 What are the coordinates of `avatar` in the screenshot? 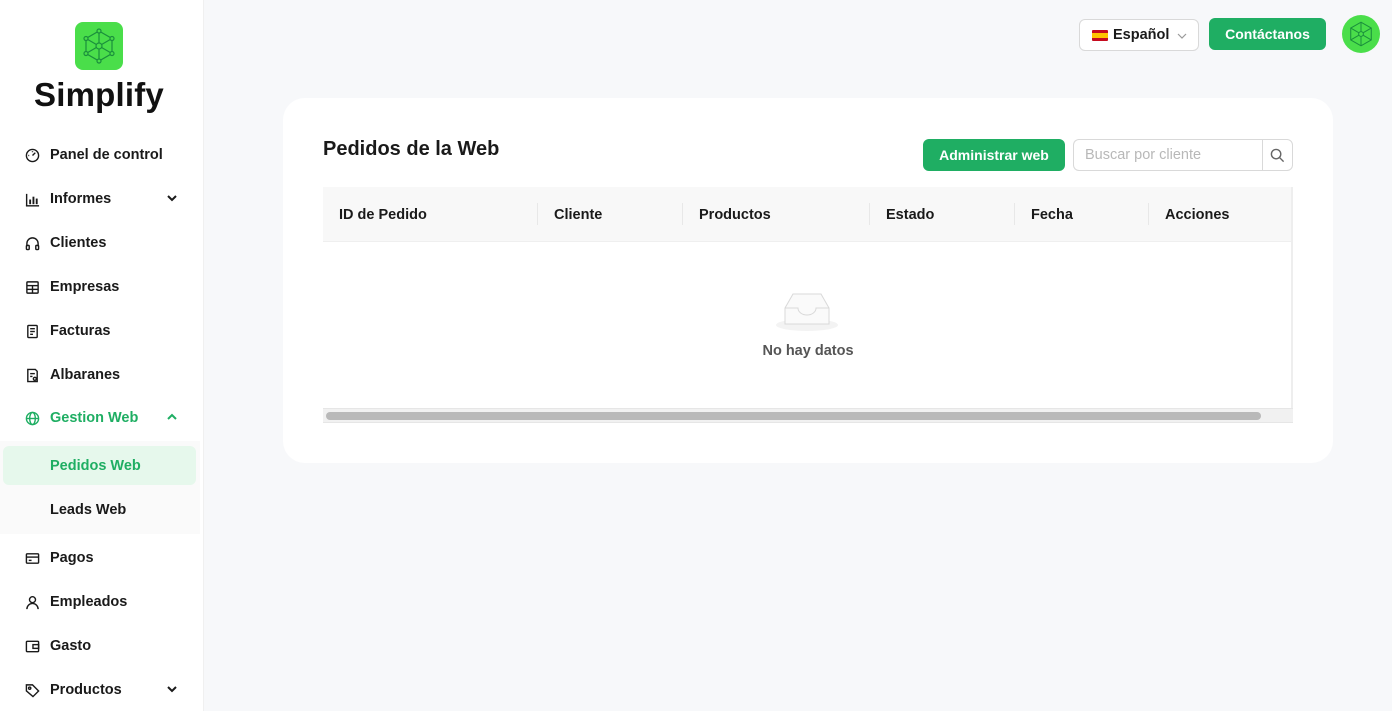 It's located at (1361, 34).